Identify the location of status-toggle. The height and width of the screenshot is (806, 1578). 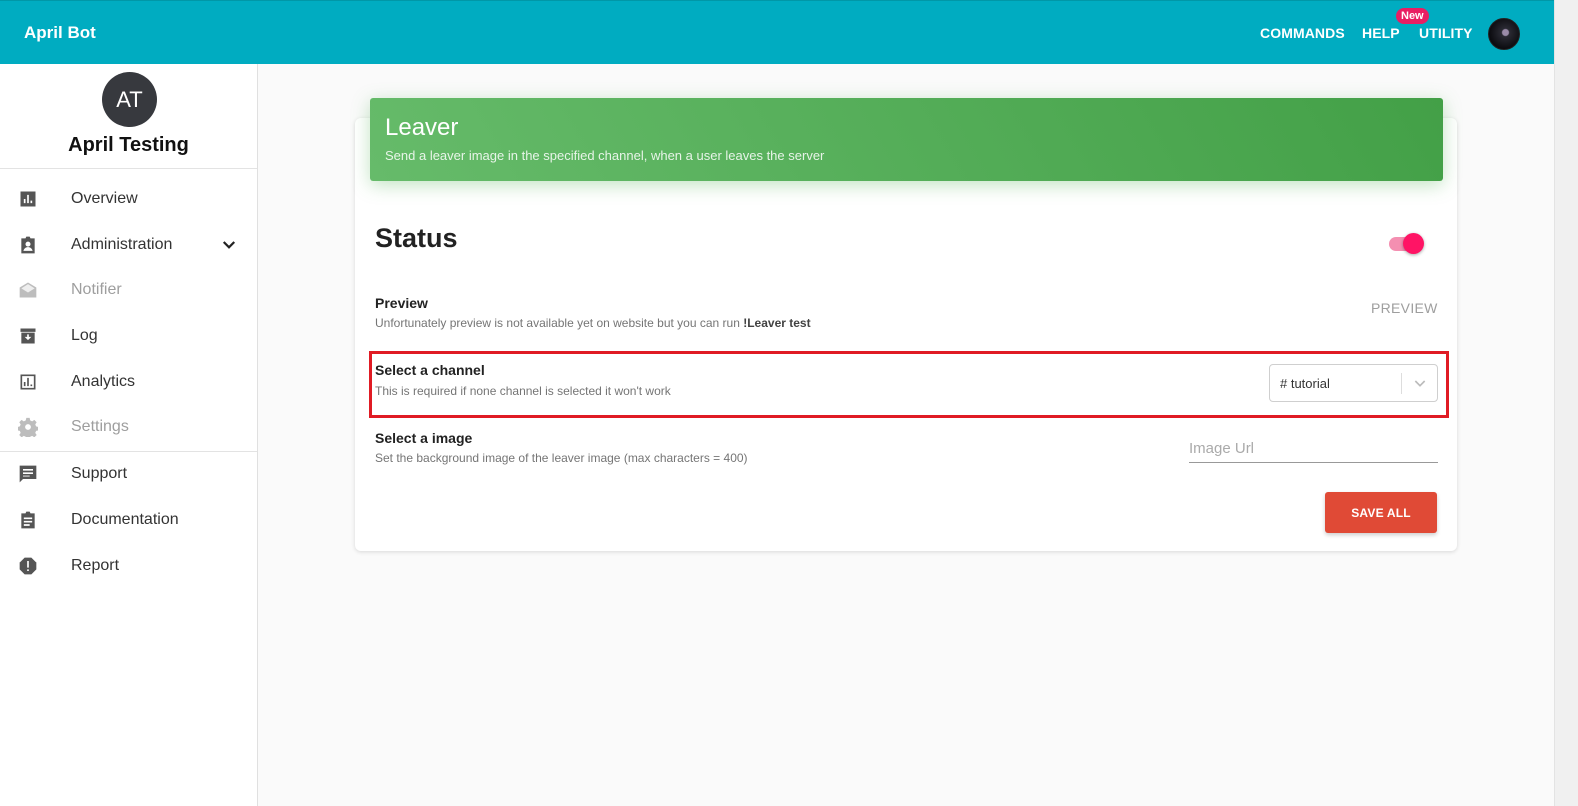
(1407, 243).